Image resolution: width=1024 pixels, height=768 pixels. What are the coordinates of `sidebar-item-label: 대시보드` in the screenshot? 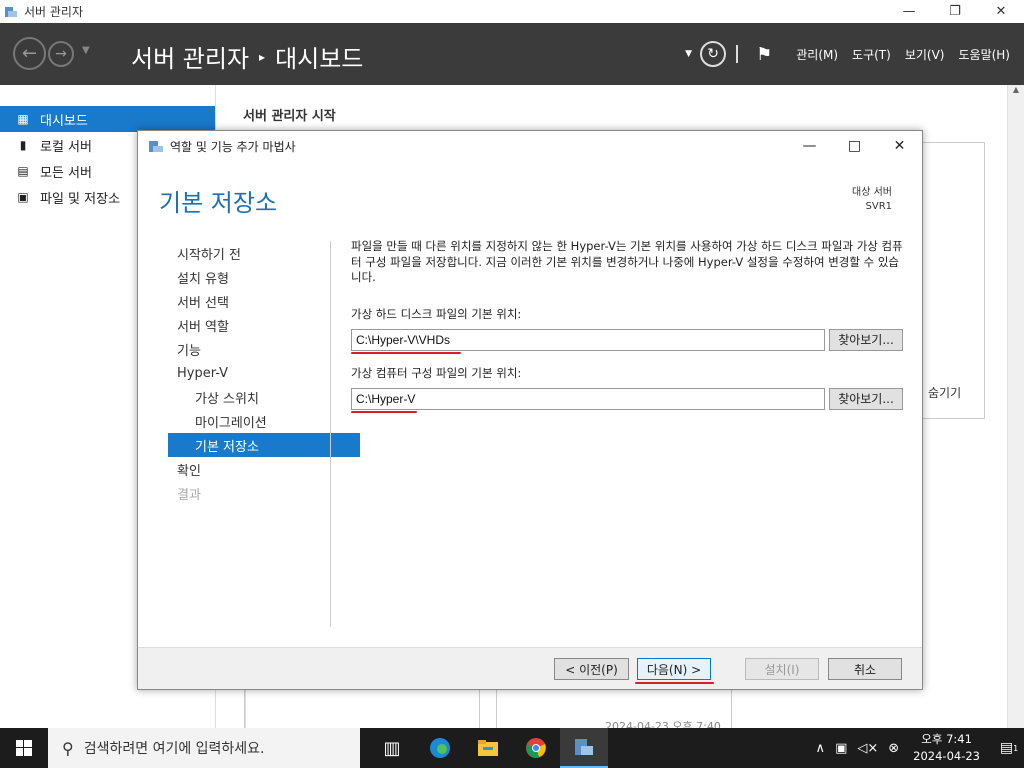 It's located at (64, 121).